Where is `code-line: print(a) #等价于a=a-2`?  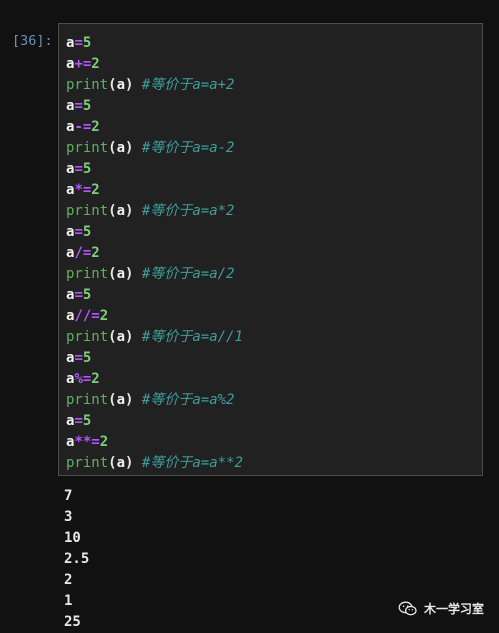 code-line: print(a) #等价于a=a-2 is located at coordinates (154, 148).